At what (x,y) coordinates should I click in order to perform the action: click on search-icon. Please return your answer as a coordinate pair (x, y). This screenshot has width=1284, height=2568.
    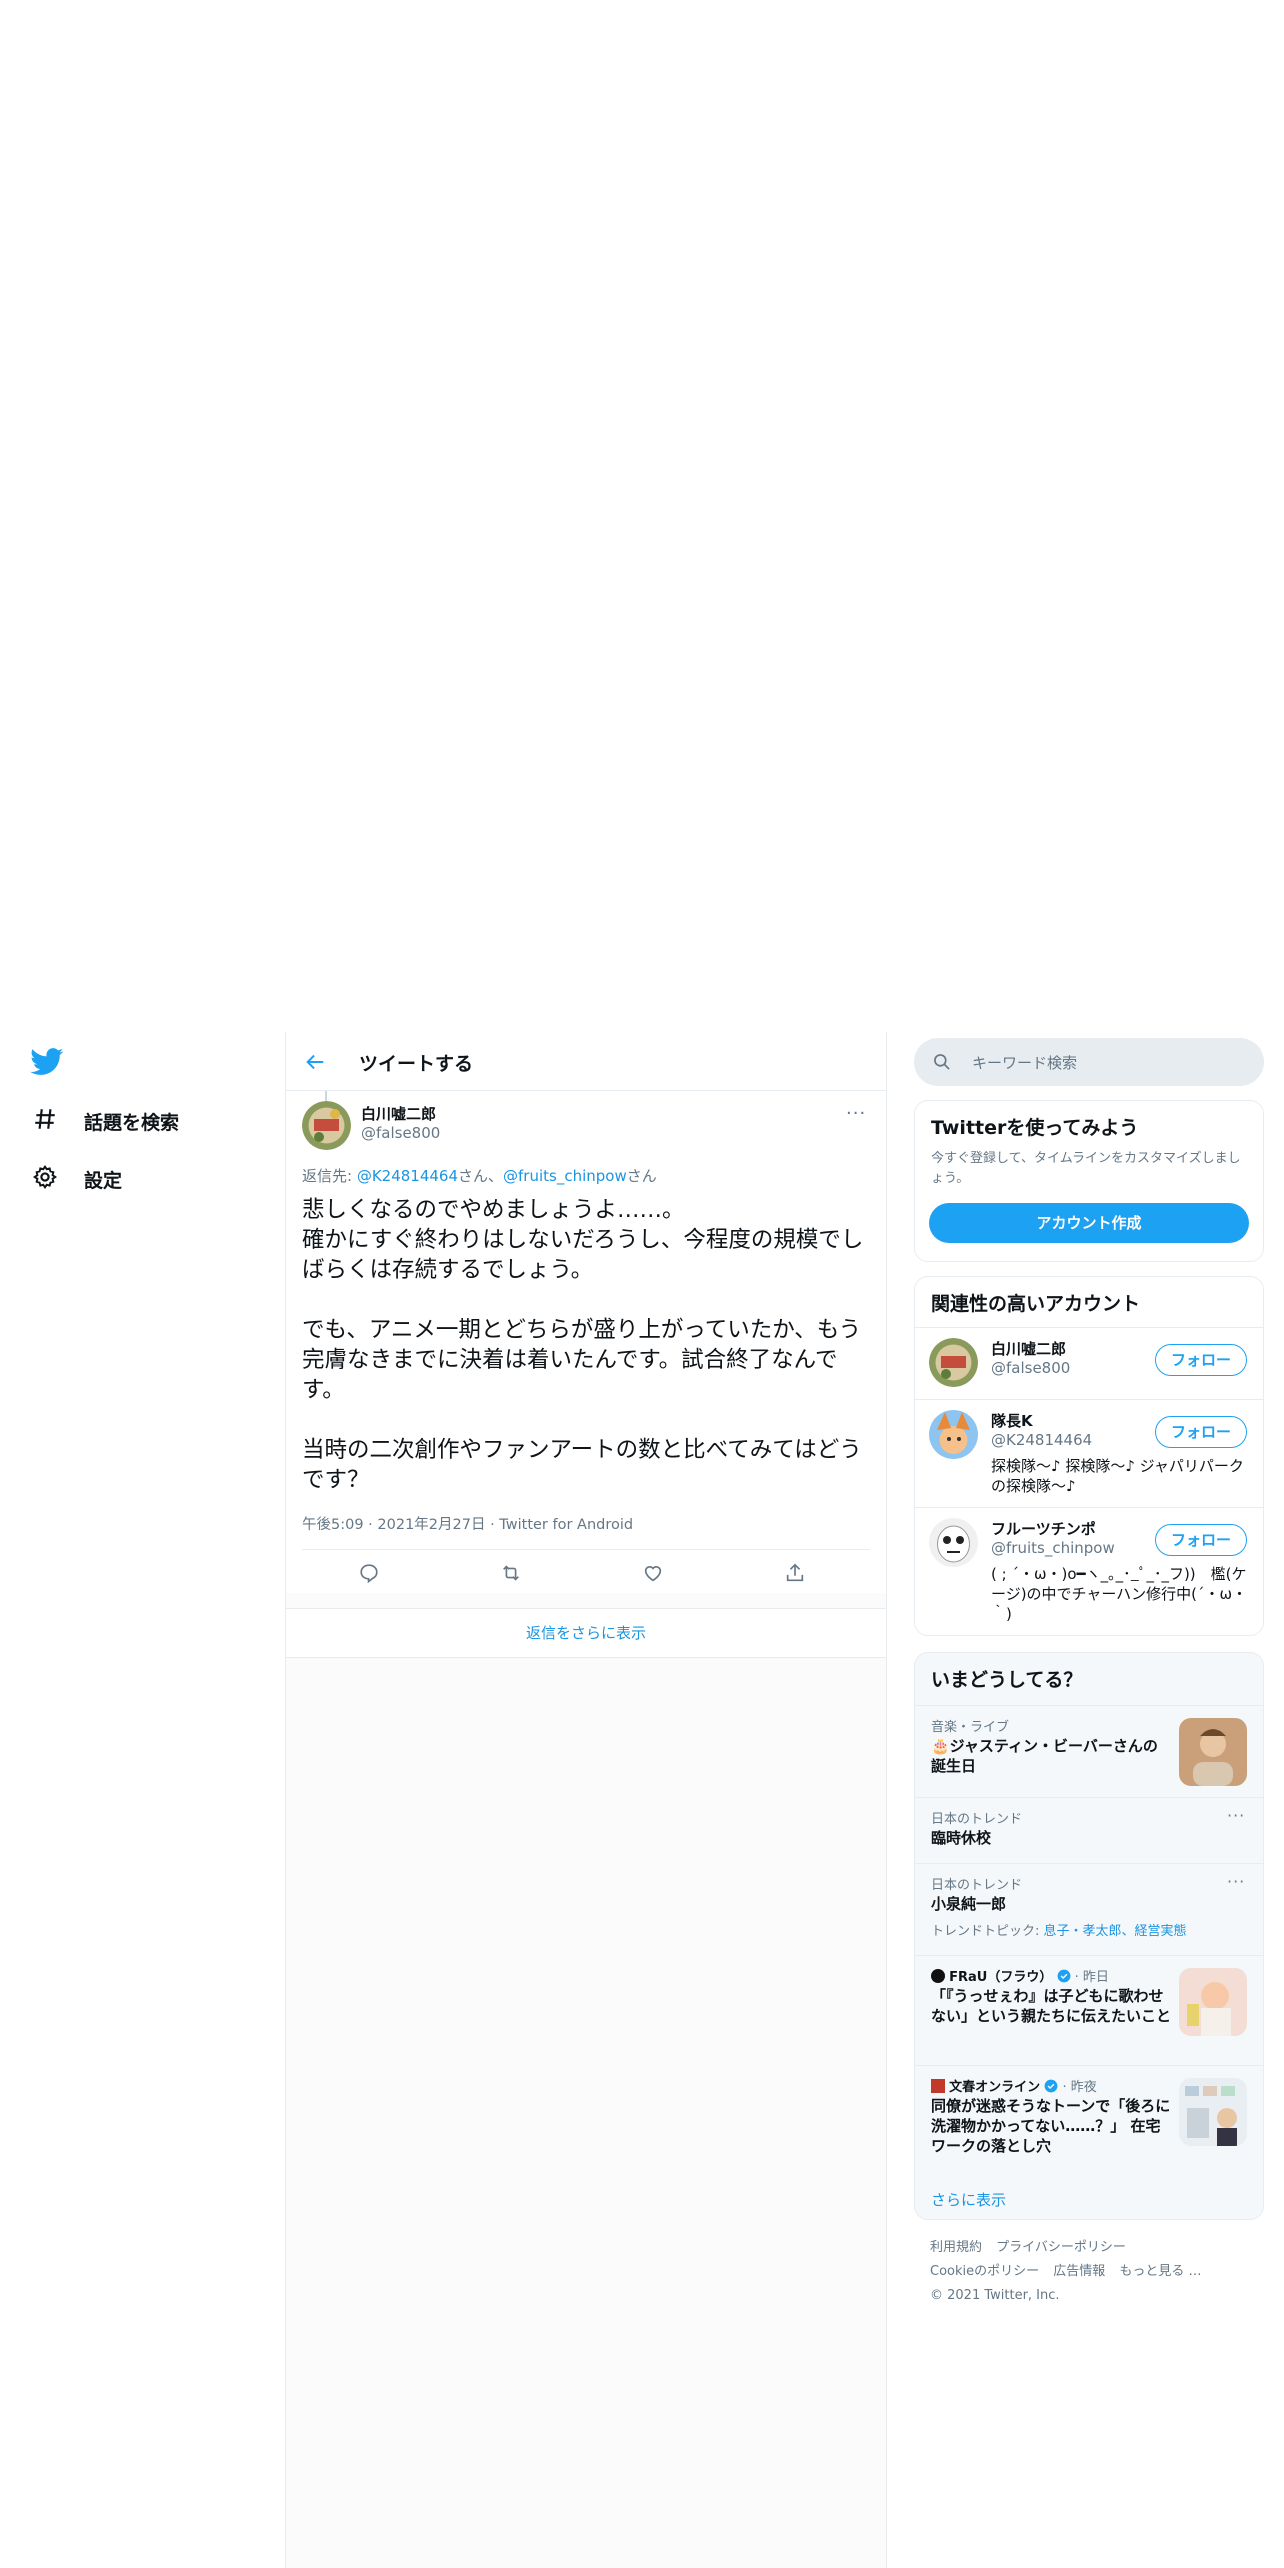
    Looking at the image, I should click on (942, 1062).